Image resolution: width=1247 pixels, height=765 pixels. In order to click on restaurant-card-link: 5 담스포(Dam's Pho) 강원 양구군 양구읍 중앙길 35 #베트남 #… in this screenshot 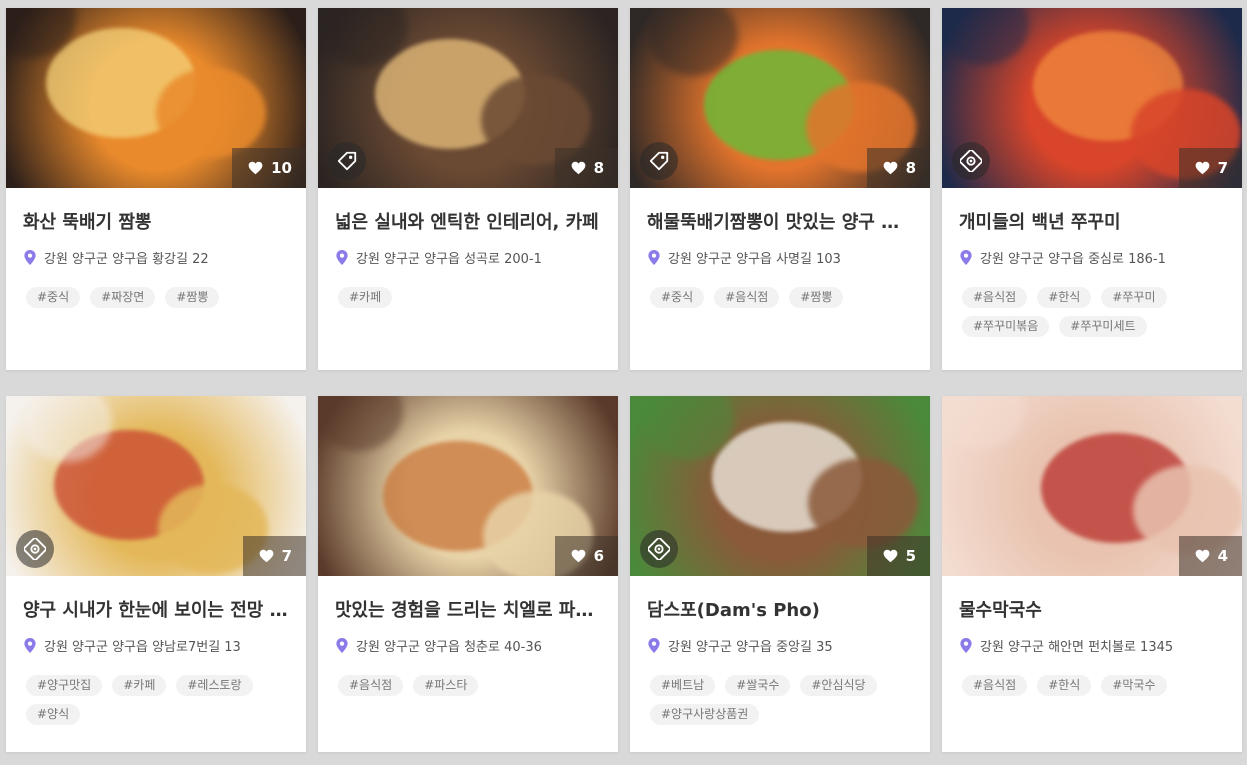, I will do `click(780, 574)`.